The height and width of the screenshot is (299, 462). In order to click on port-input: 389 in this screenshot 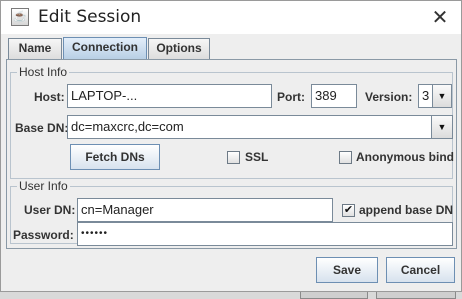, I will do `click(334, 96)`.